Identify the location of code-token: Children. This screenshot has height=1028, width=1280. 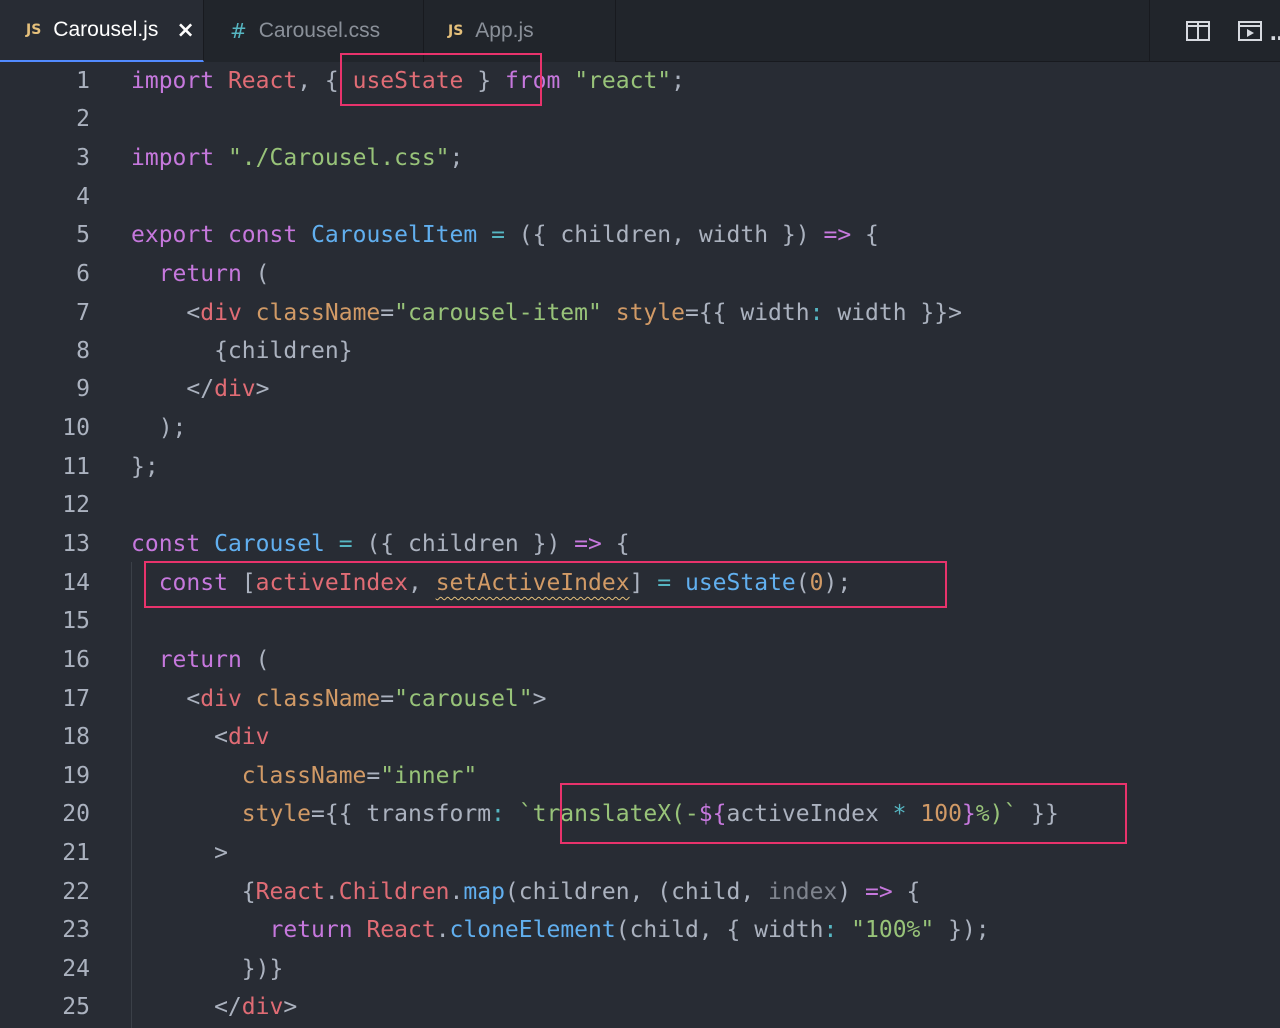
(394, 892).